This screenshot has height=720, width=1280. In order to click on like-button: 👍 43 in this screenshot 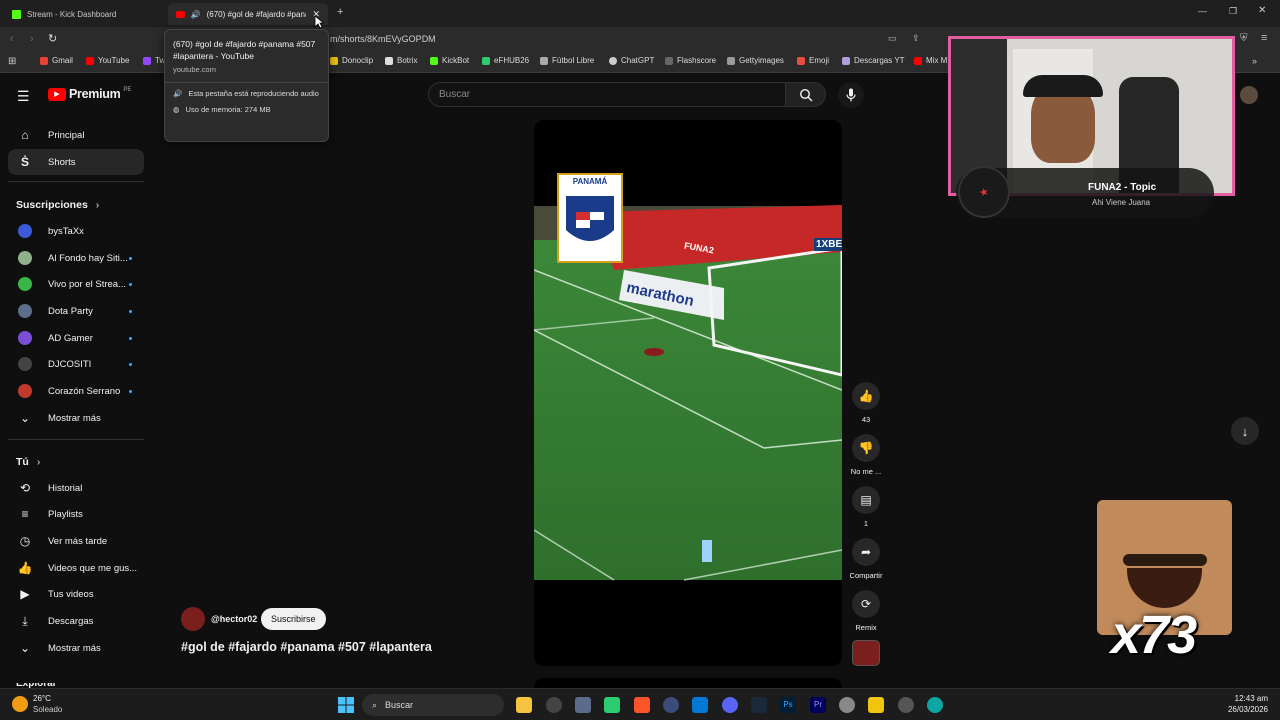, I will do `click(866, 403)`.